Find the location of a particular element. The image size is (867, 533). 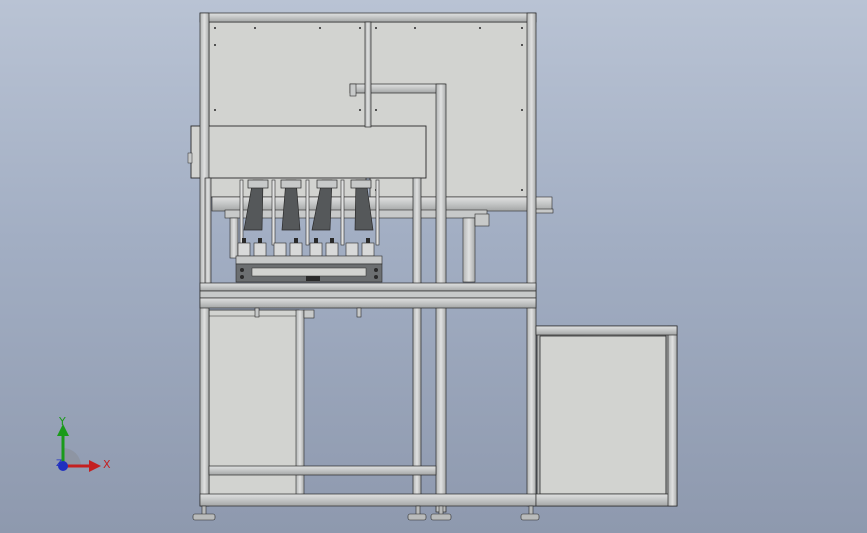

y-axis-label: Y is located at coordinates (62, 421).